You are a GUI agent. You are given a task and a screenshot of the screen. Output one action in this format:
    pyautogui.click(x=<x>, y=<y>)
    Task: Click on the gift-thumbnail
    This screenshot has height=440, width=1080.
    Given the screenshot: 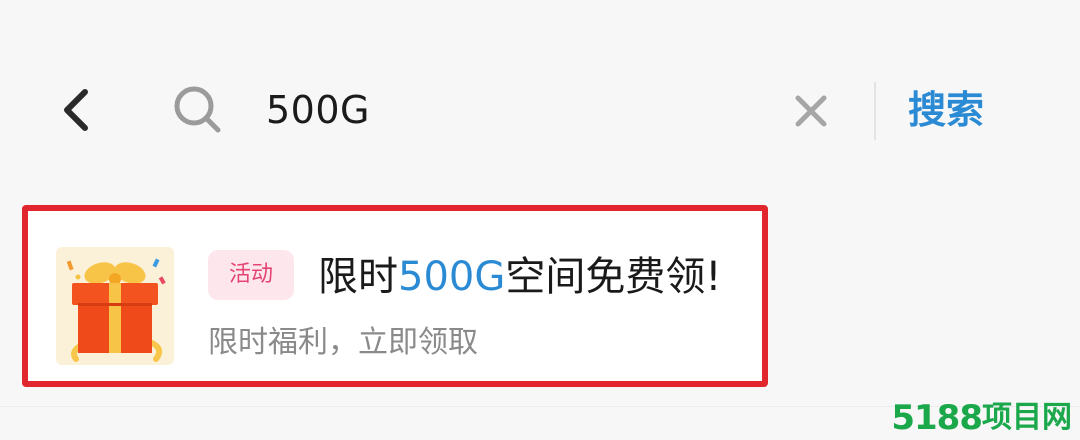 What is the action you would take?
    pyautogui.click(x=115, y=306)
    